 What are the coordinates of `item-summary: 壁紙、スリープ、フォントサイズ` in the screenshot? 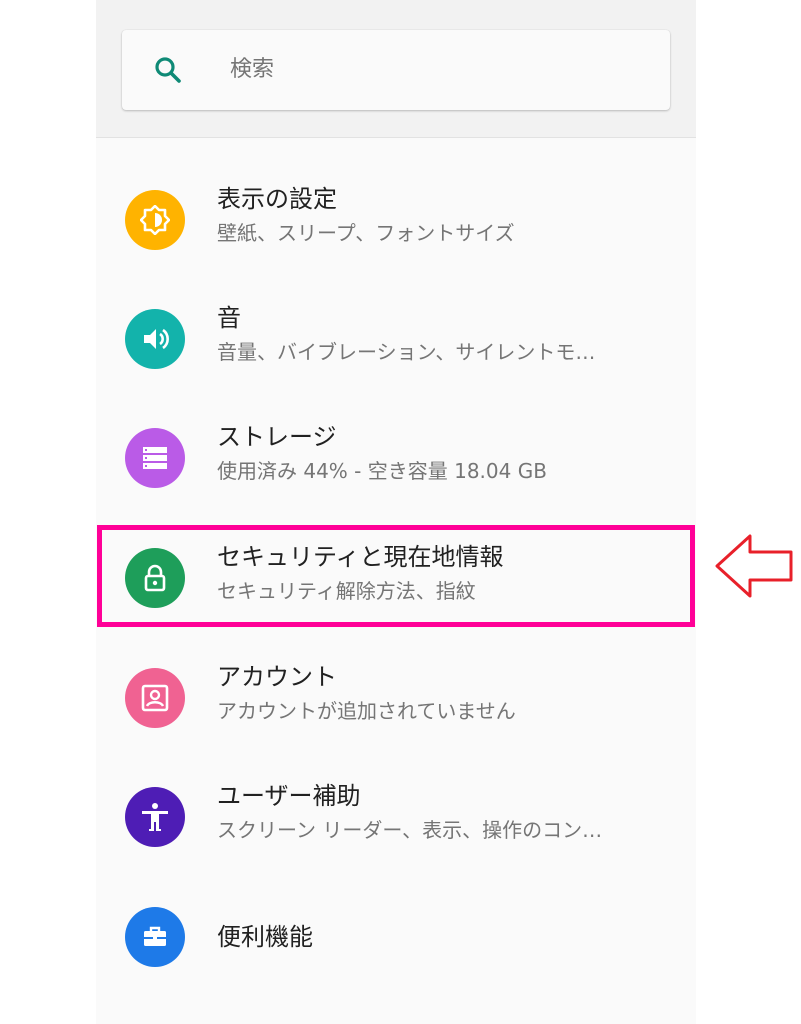 It's located at (366, 233).